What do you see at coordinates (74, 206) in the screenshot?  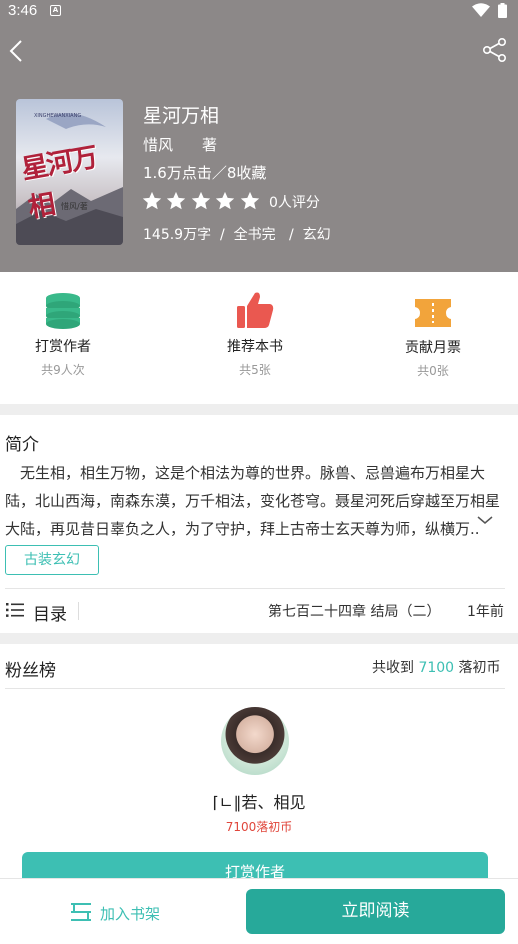 I see `cover-author: 惜风/著` at bounding box center [74, 206].